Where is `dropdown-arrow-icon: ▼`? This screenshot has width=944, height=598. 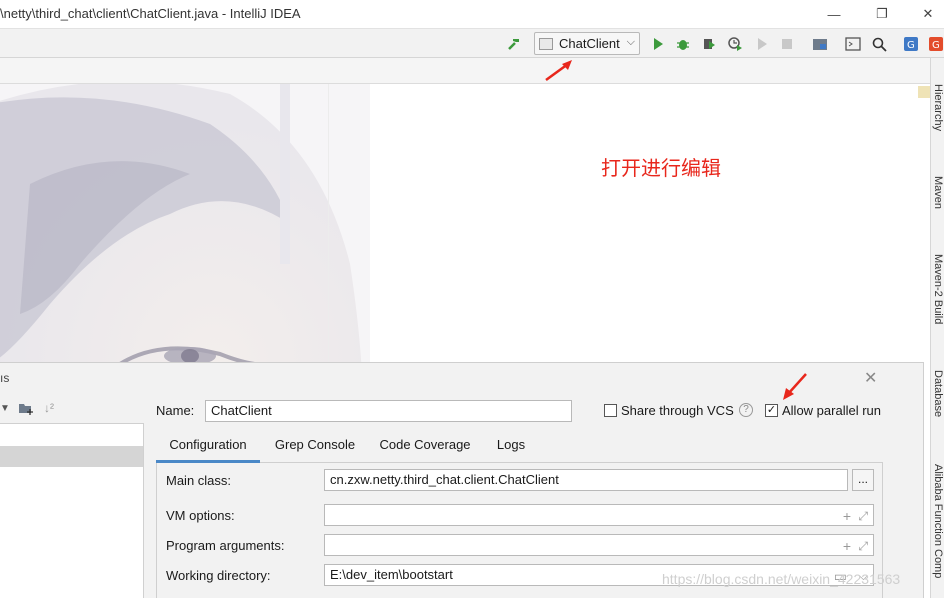 dropdown-arrow-icon: ▼ is located at coordinates (5, 408).